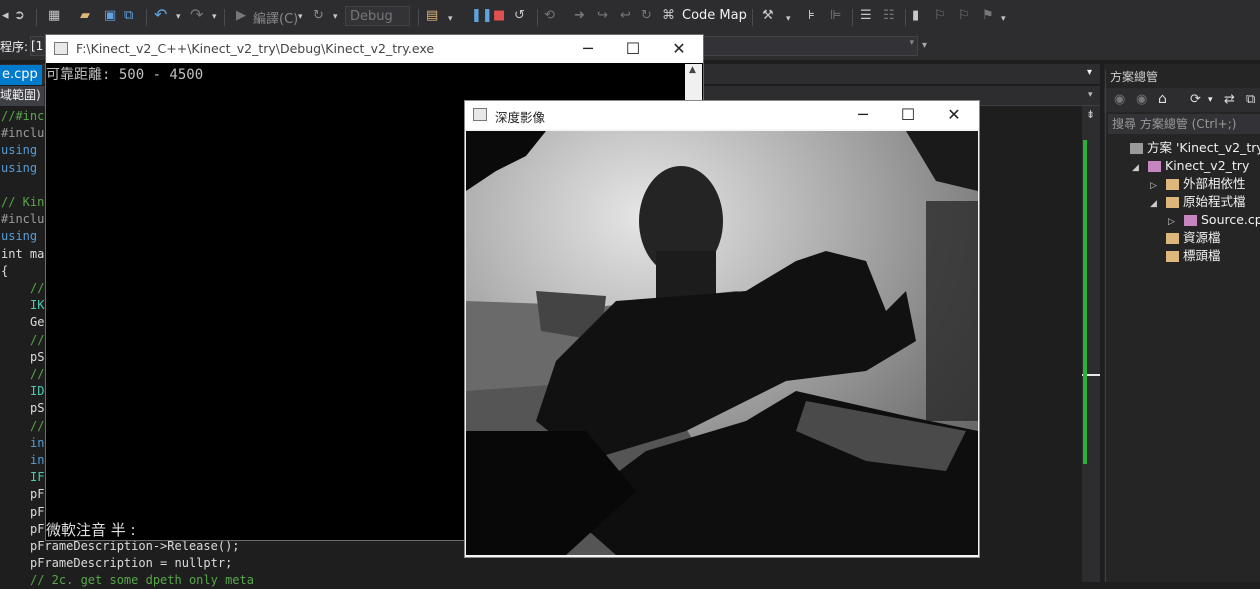  I want to click on bookmark-icon: ▮, so click(915, 15).